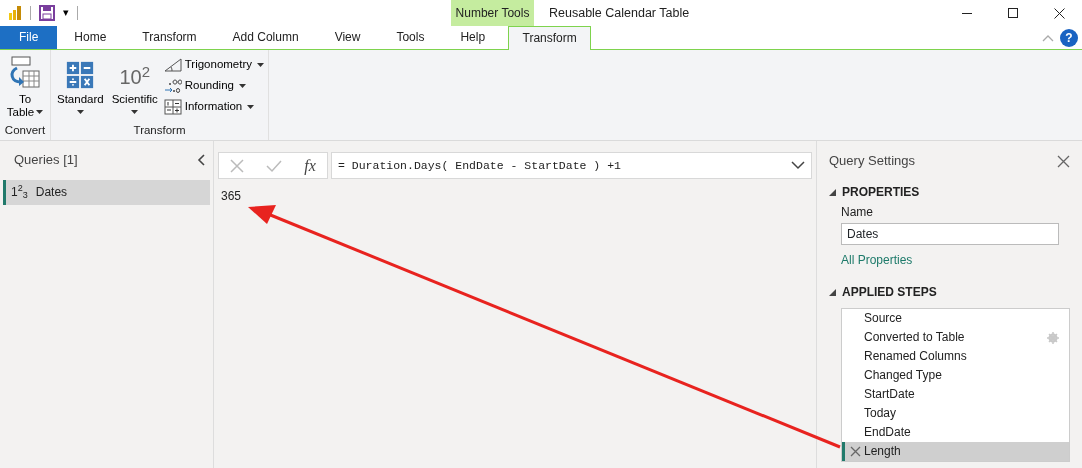 The height and width of the screenshot is (468, 1082). Describe the element at coordinates (80, 75) in the screenshot. I see `calculator-icon` at that location.